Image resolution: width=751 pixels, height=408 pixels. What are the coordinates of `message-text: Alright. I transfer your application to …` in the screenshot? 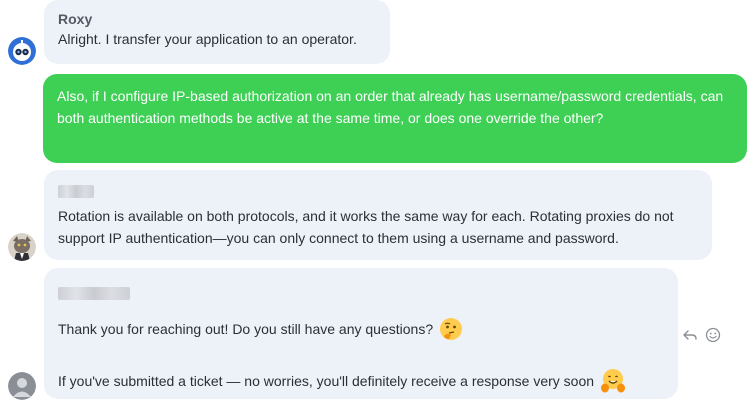 It's located at (207, 39).